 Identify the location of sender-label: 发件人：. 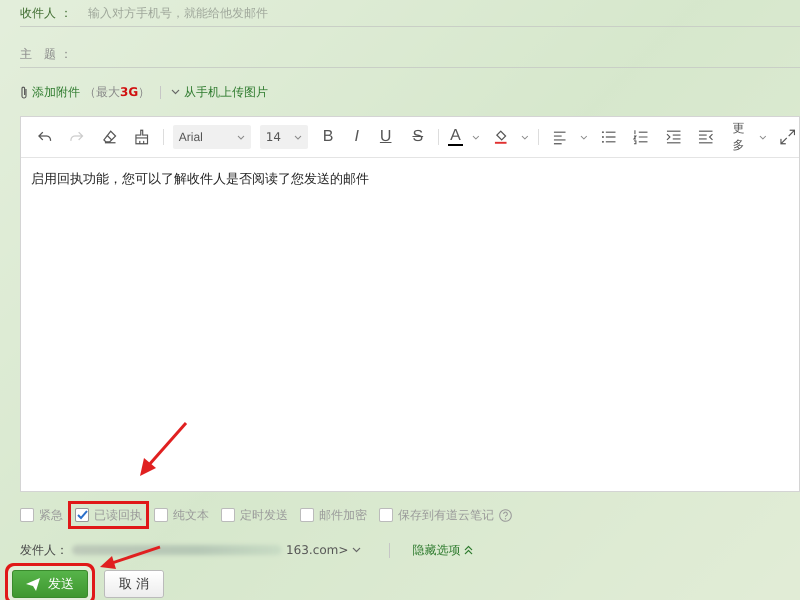
(44, 550).